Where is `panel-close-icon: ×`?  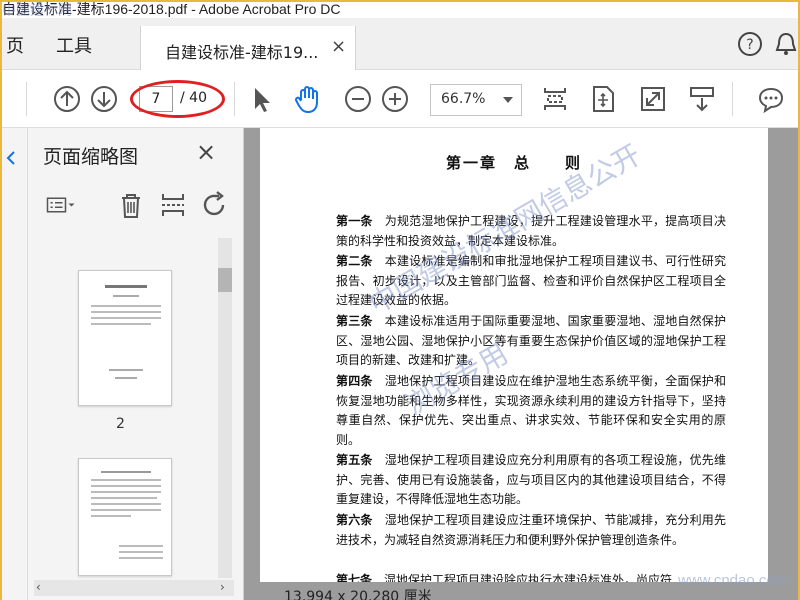
panel-close-icon: × is located at coordinates (206, 152).